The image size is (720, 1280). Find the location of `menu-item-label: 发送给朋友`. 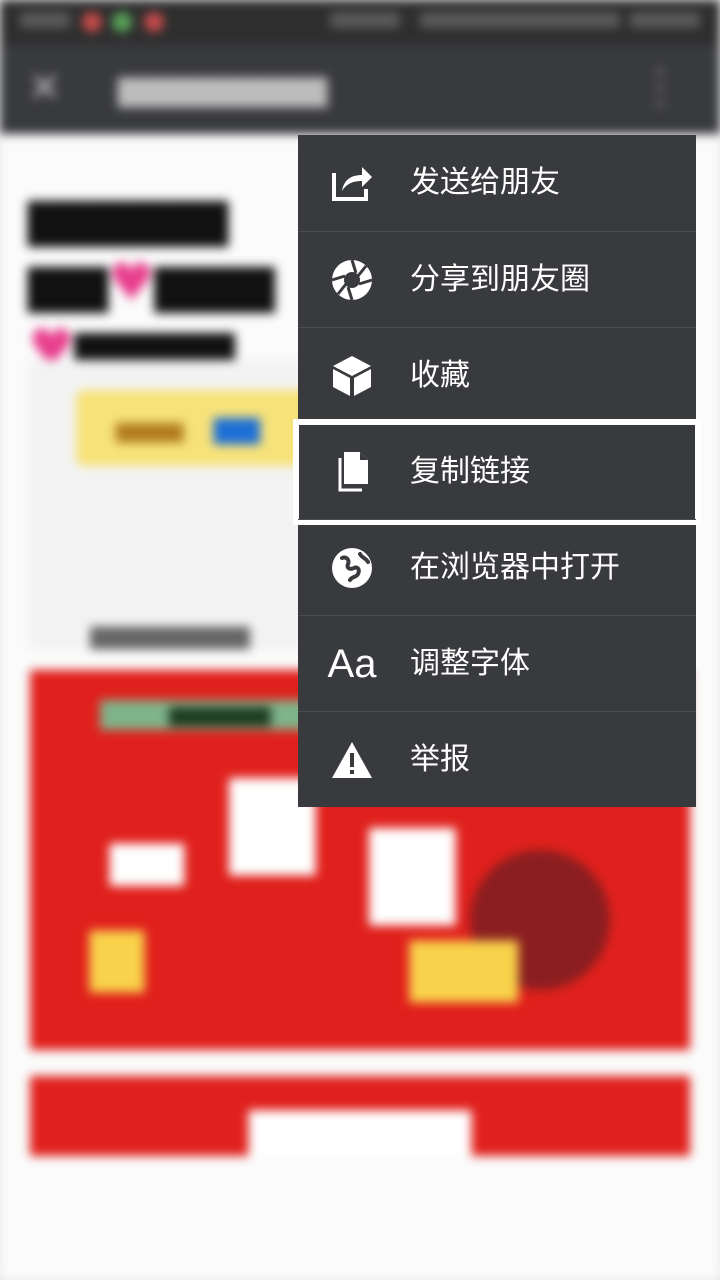

menu-item-label: 发送给朋友 is located at coordinates (485, 182).